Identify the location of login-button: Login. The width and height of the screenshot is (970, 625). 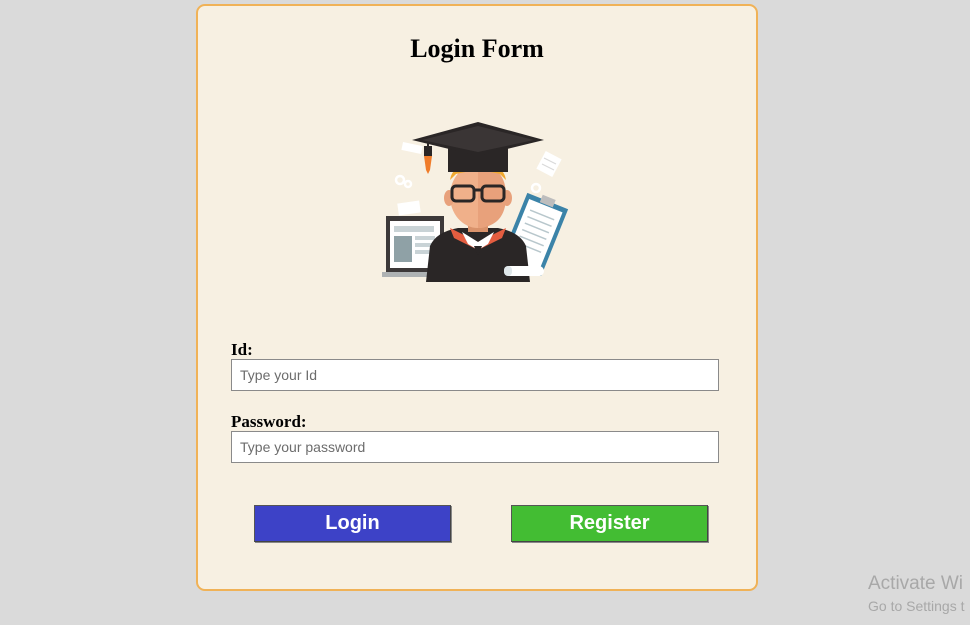
(352, 523).